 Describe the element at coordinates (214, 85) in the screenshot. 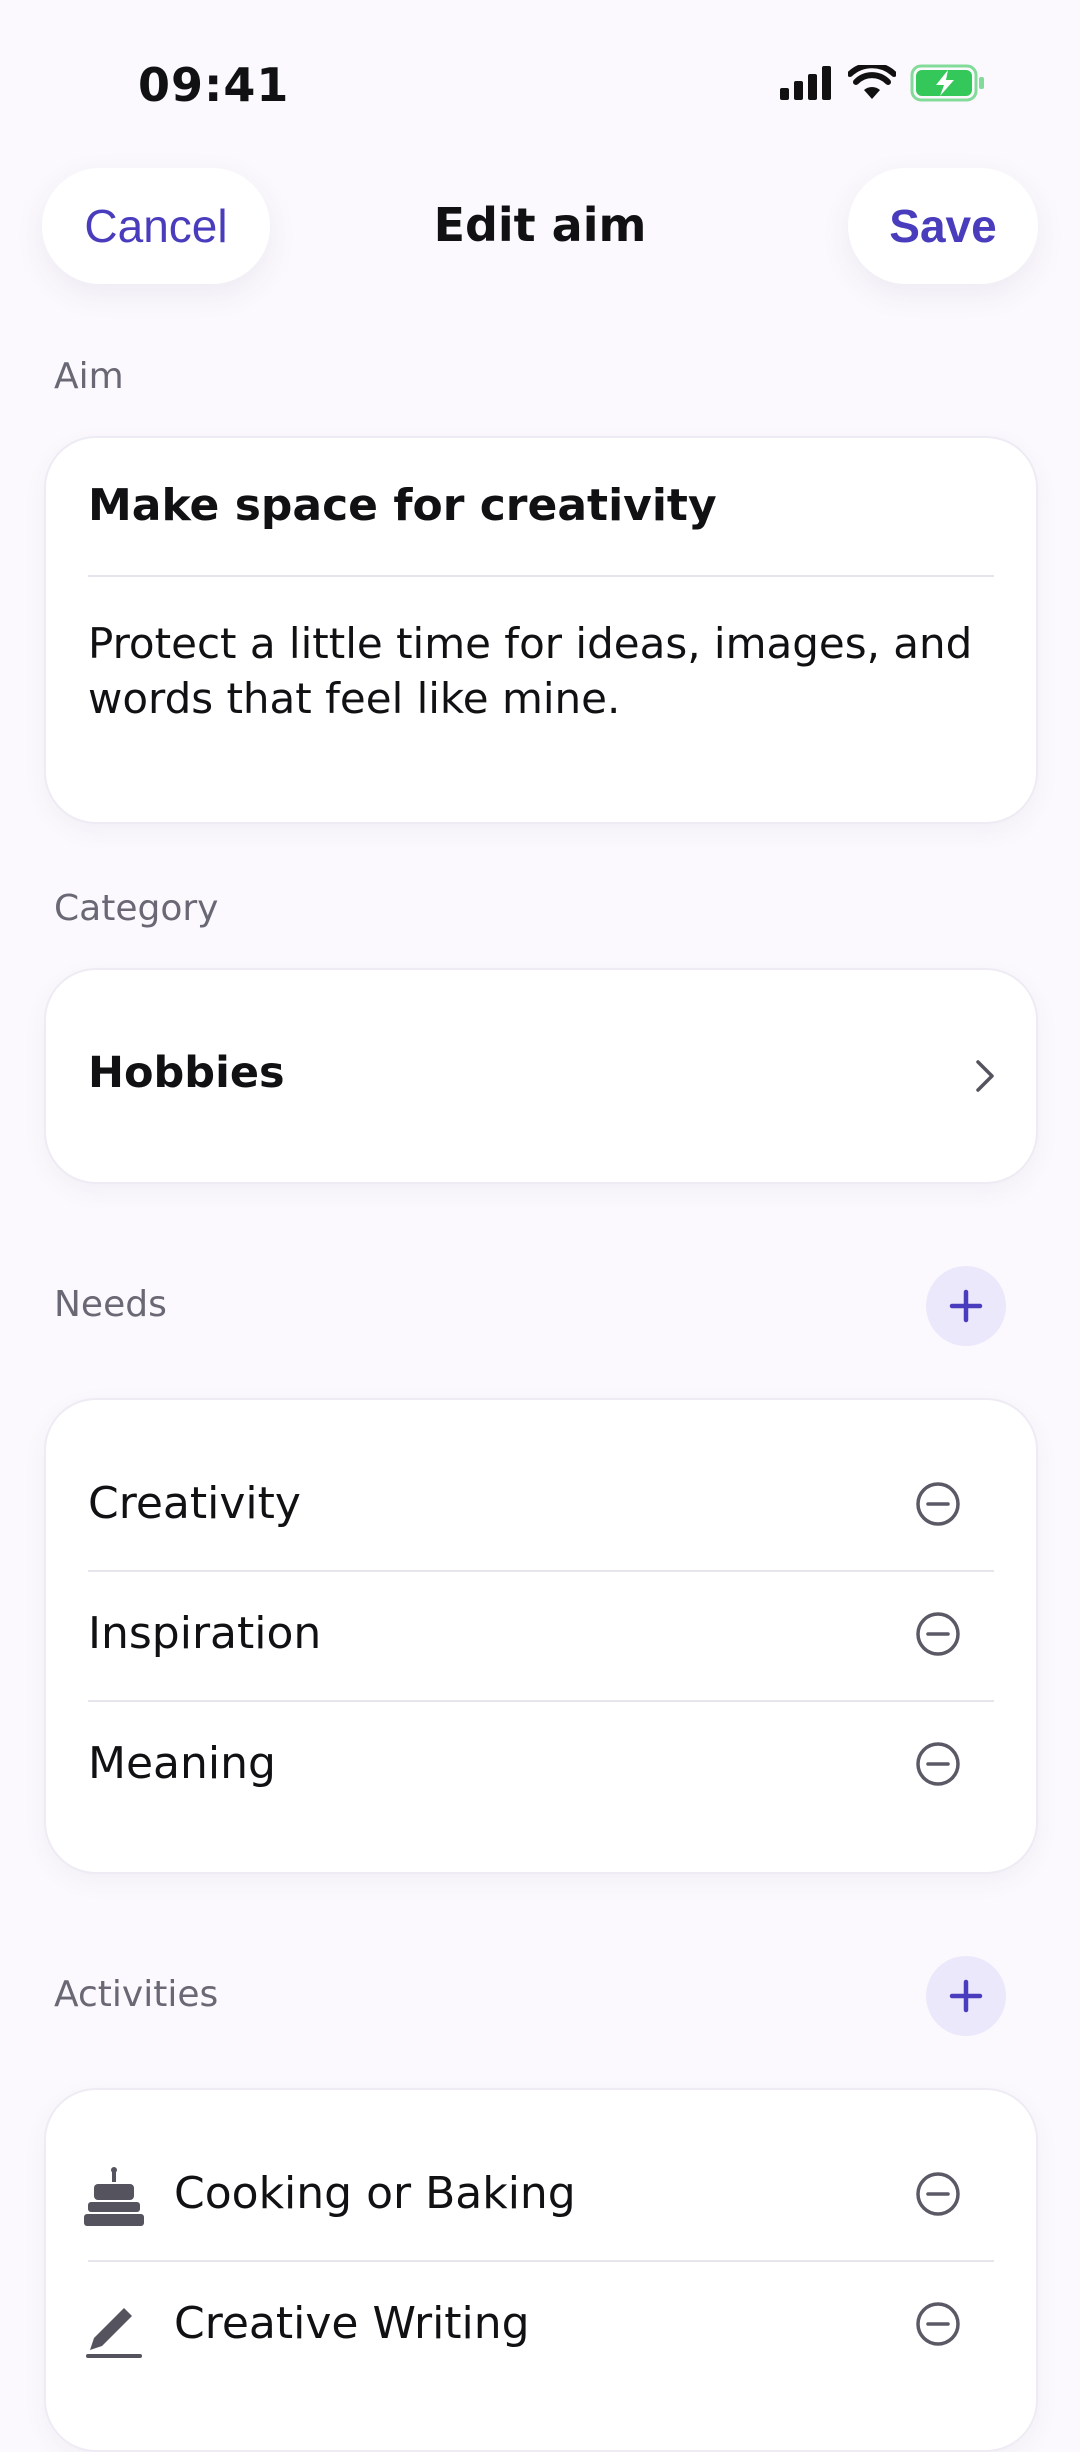

I see `status-time: 09:41` at that location.